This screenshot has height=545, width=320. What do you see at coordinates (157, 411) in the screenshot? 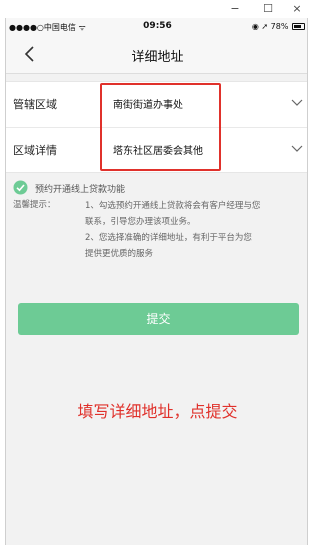
I see `instruction-annotation: 填写详细地址，点提交` at bounding box center [157, 411].